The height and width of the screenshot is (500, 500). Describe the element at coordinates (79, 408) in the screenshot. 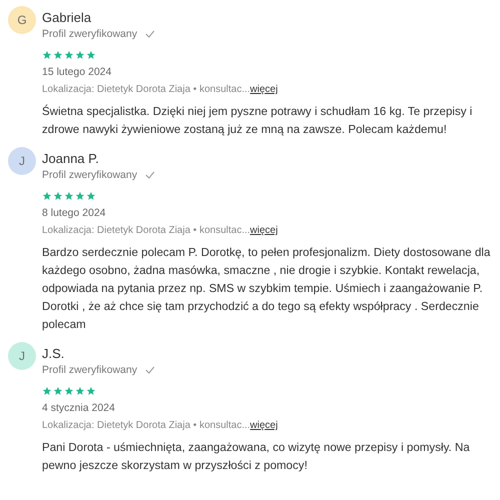

I see `review-date: 4 stycznia 2024` at that location.